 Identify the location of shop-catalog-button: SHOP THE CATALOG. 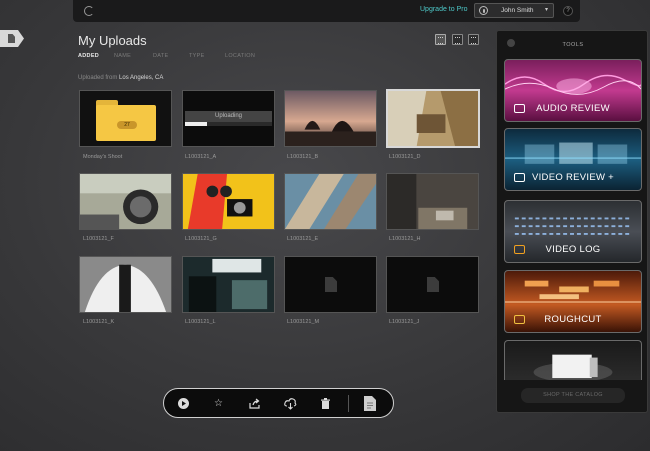
(573, 395).